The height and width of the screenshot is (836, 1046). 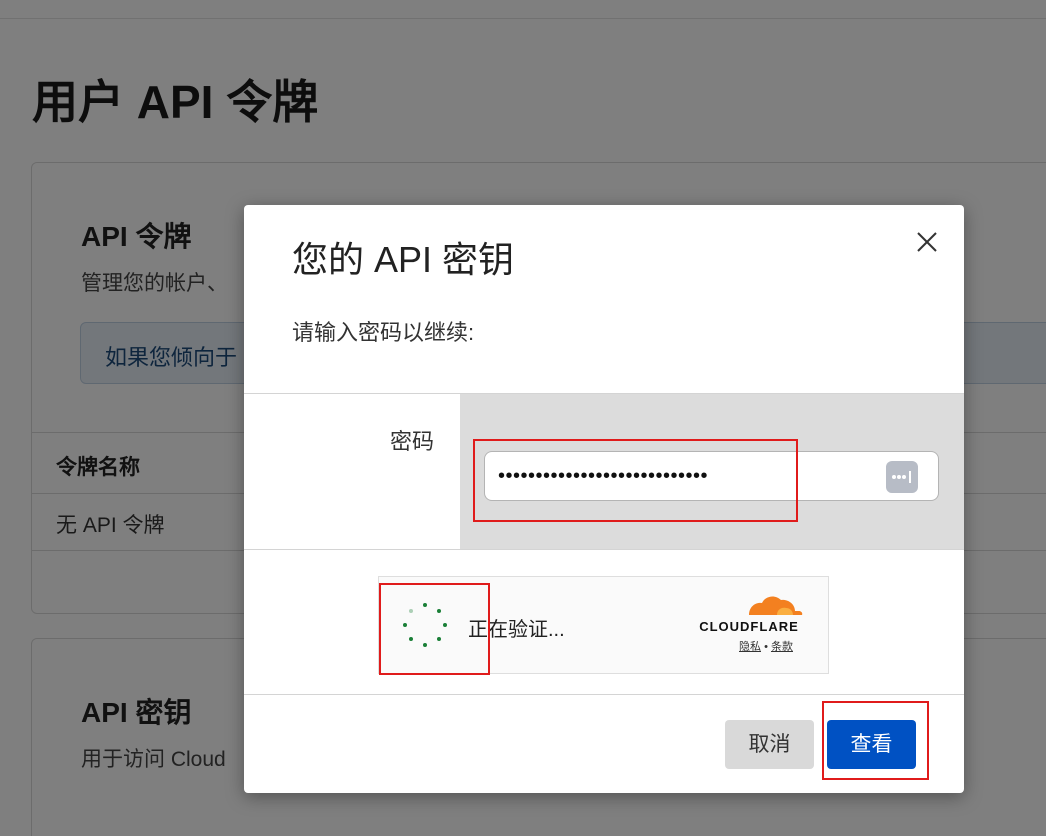 What do you see at coordinates (412, 441) in the screenshot?
I see `password-label: 密码` at bounding box center [412, 441].